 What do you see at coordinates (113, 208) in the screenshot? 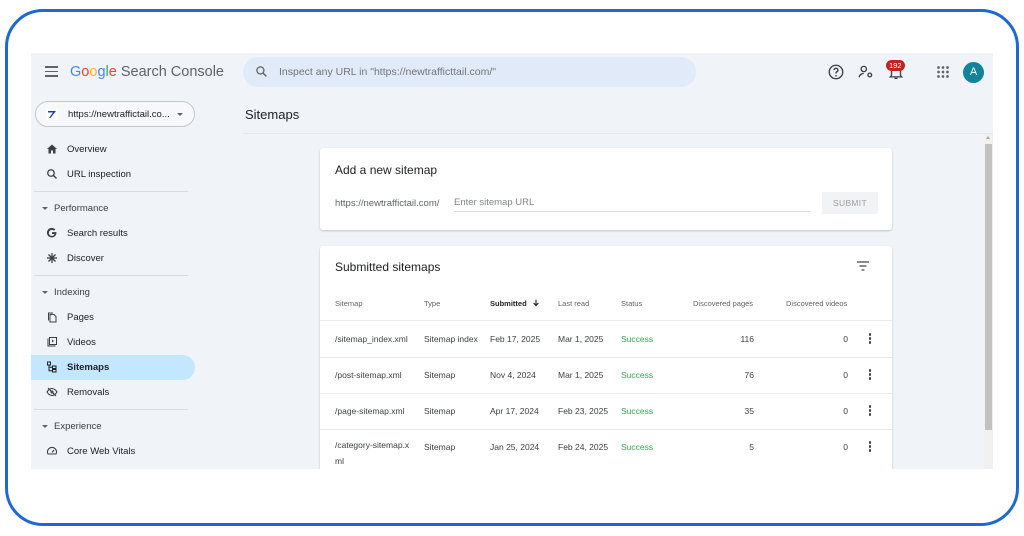
I see `section-performance: Performance` at bounding box center [113, 208].